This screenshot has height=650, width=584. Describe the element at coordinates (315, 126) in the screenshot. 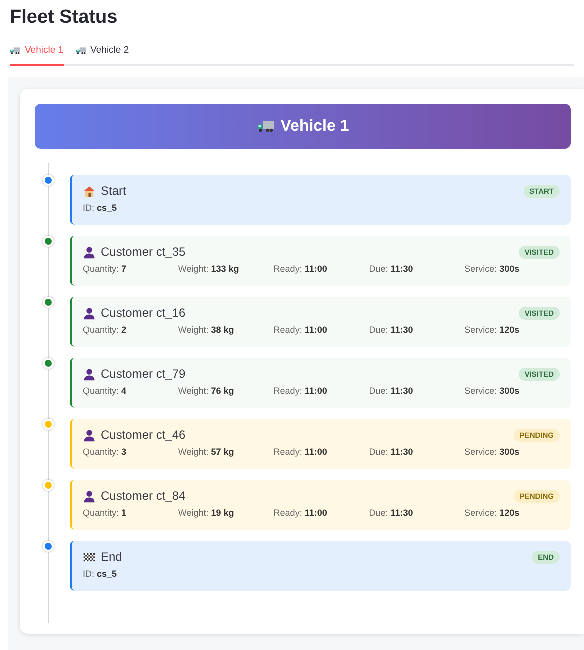

I see `vehicle-title: Vehicle 1` at that location.